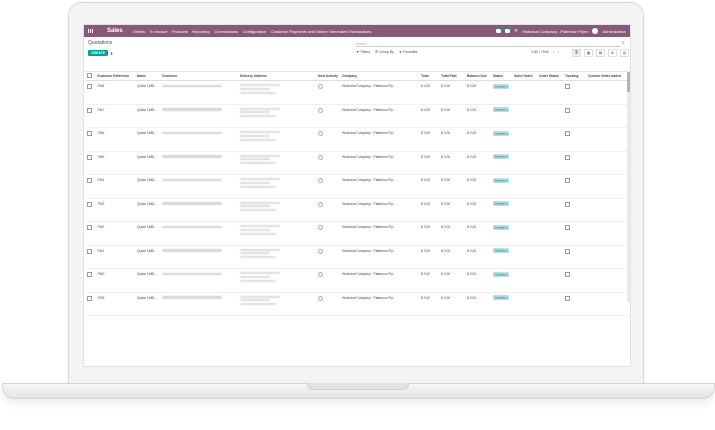  Describe the element at coordinates (139, 31) in the screenshot. I see `menu-orders: Orders` at that location.